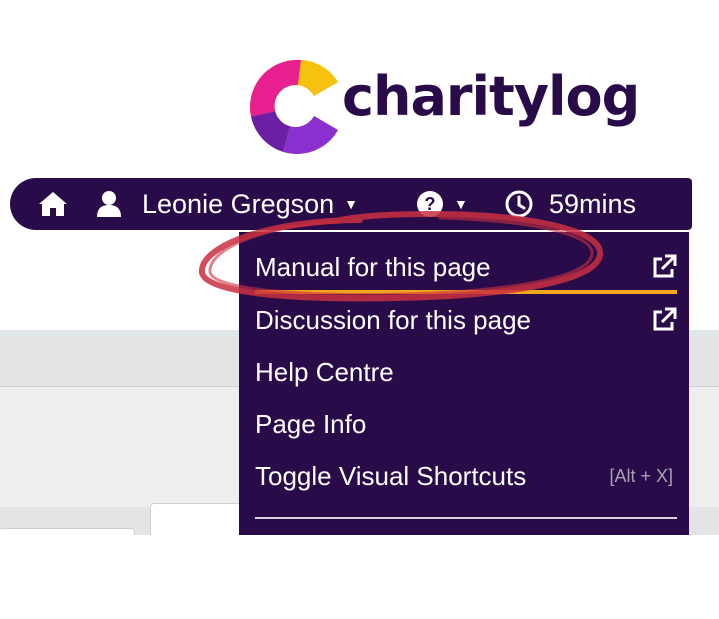 This screenshot has height=619, width=719. I want to click on menu-item-manual: Manual for this page, so click(466, 267).